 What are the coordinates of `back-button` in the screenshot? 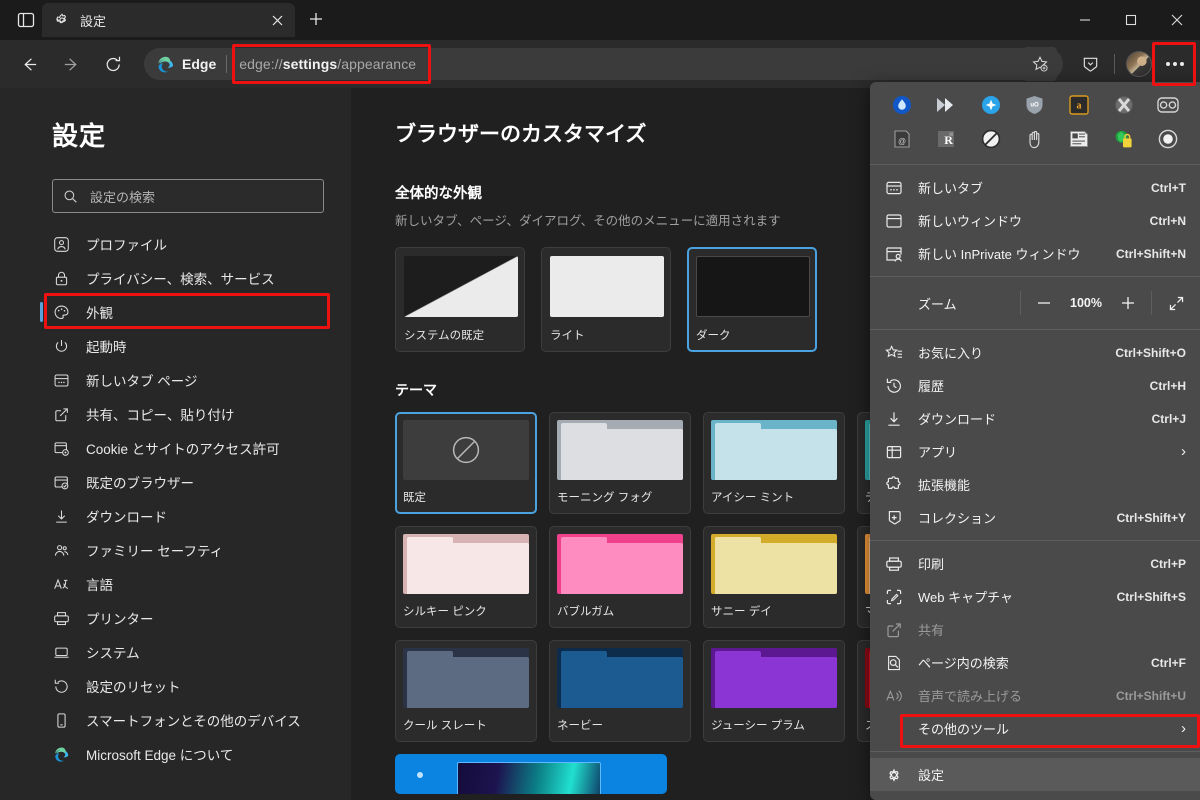 It's located at (29, 64).